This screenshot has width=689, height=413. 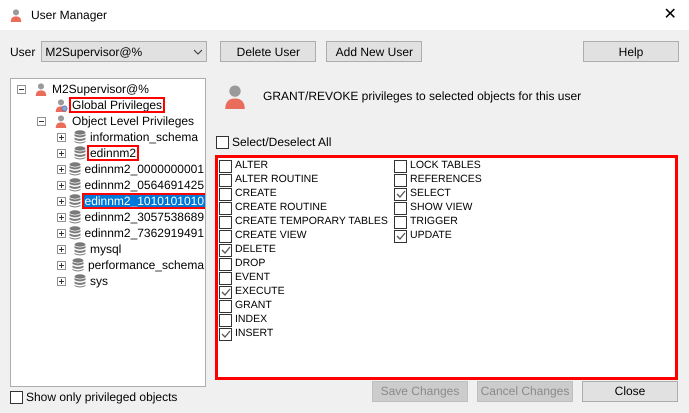 What do you see at coordinates (144, 137) in the screenshot?
I see `tree-item: information_schema` at bounding box center [144, 137].